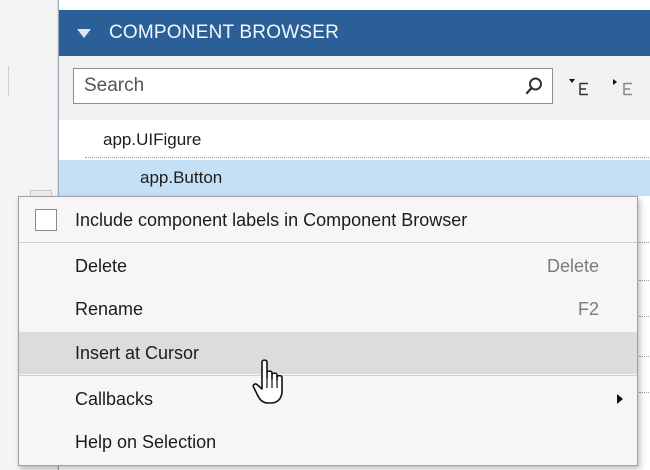  Describe the element at coordinates (534, 86) in the screenshot. I see `search-icon` at that location.